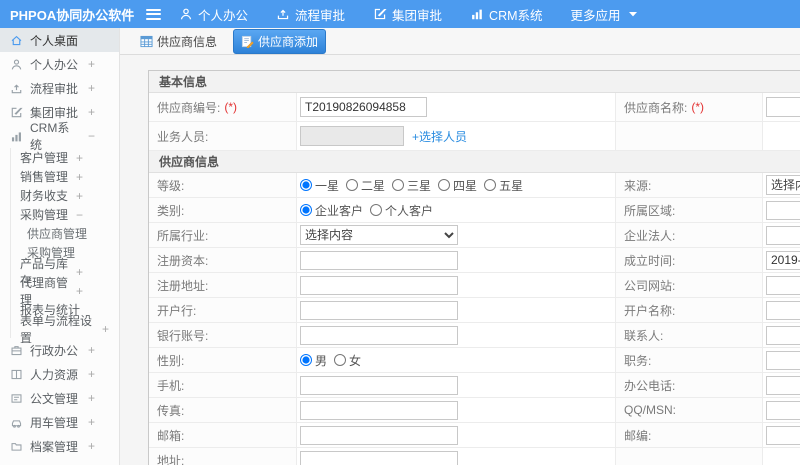 This screenshot has width=800, height=465. Describe the element at coordinates (54, 350) in the screenshot. I see `sidebar-item-label: 行政办公` at that location.